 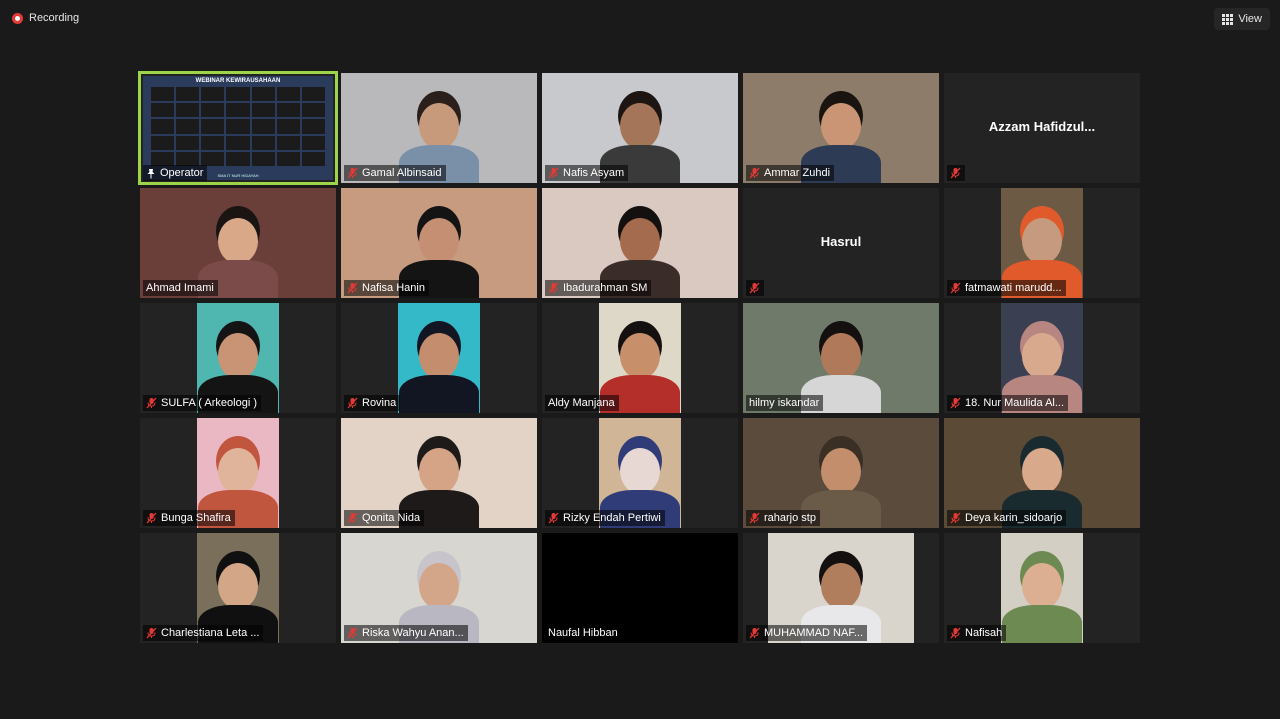 What do you see at coordinates (790, 173) in the screenshot?
I see `participant-name-label: Ammar Zuhdi` at bounding box center [790, 173].